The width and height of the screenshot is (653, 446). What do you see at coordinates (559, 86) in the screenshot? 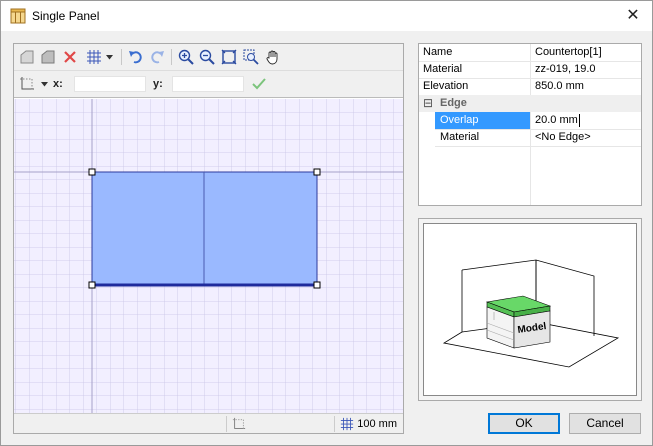
I see `property-value: 850.0 mm` at bounding box center [559, 86].